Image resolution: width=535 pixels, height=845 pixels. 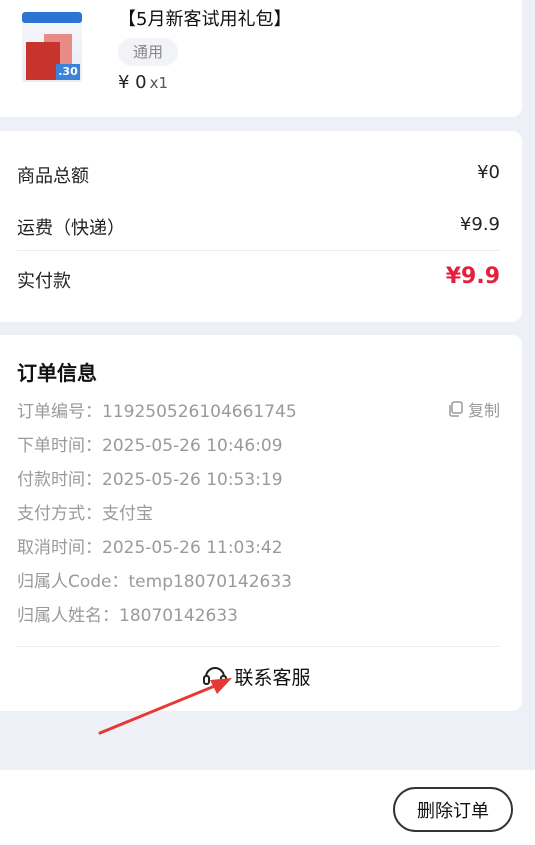 I want to click on copy-button: 复制, so click(x=473, y=409).